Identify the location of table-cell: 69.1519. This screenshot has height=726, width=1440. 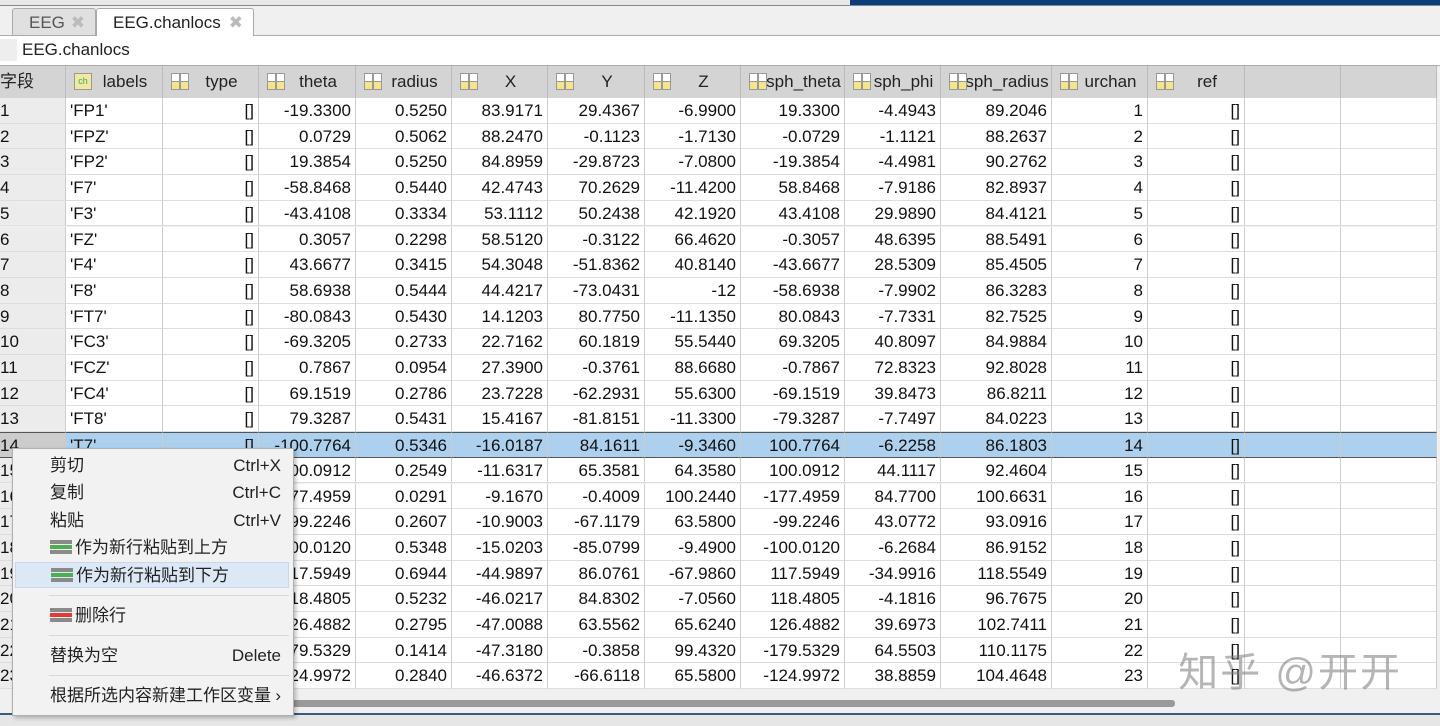
(307, 393).